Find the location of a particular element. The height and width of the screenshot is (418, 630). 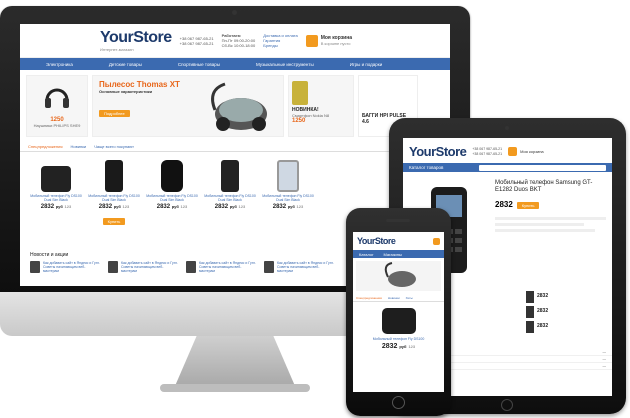

imac-foot is located at coordinates (235, 388).